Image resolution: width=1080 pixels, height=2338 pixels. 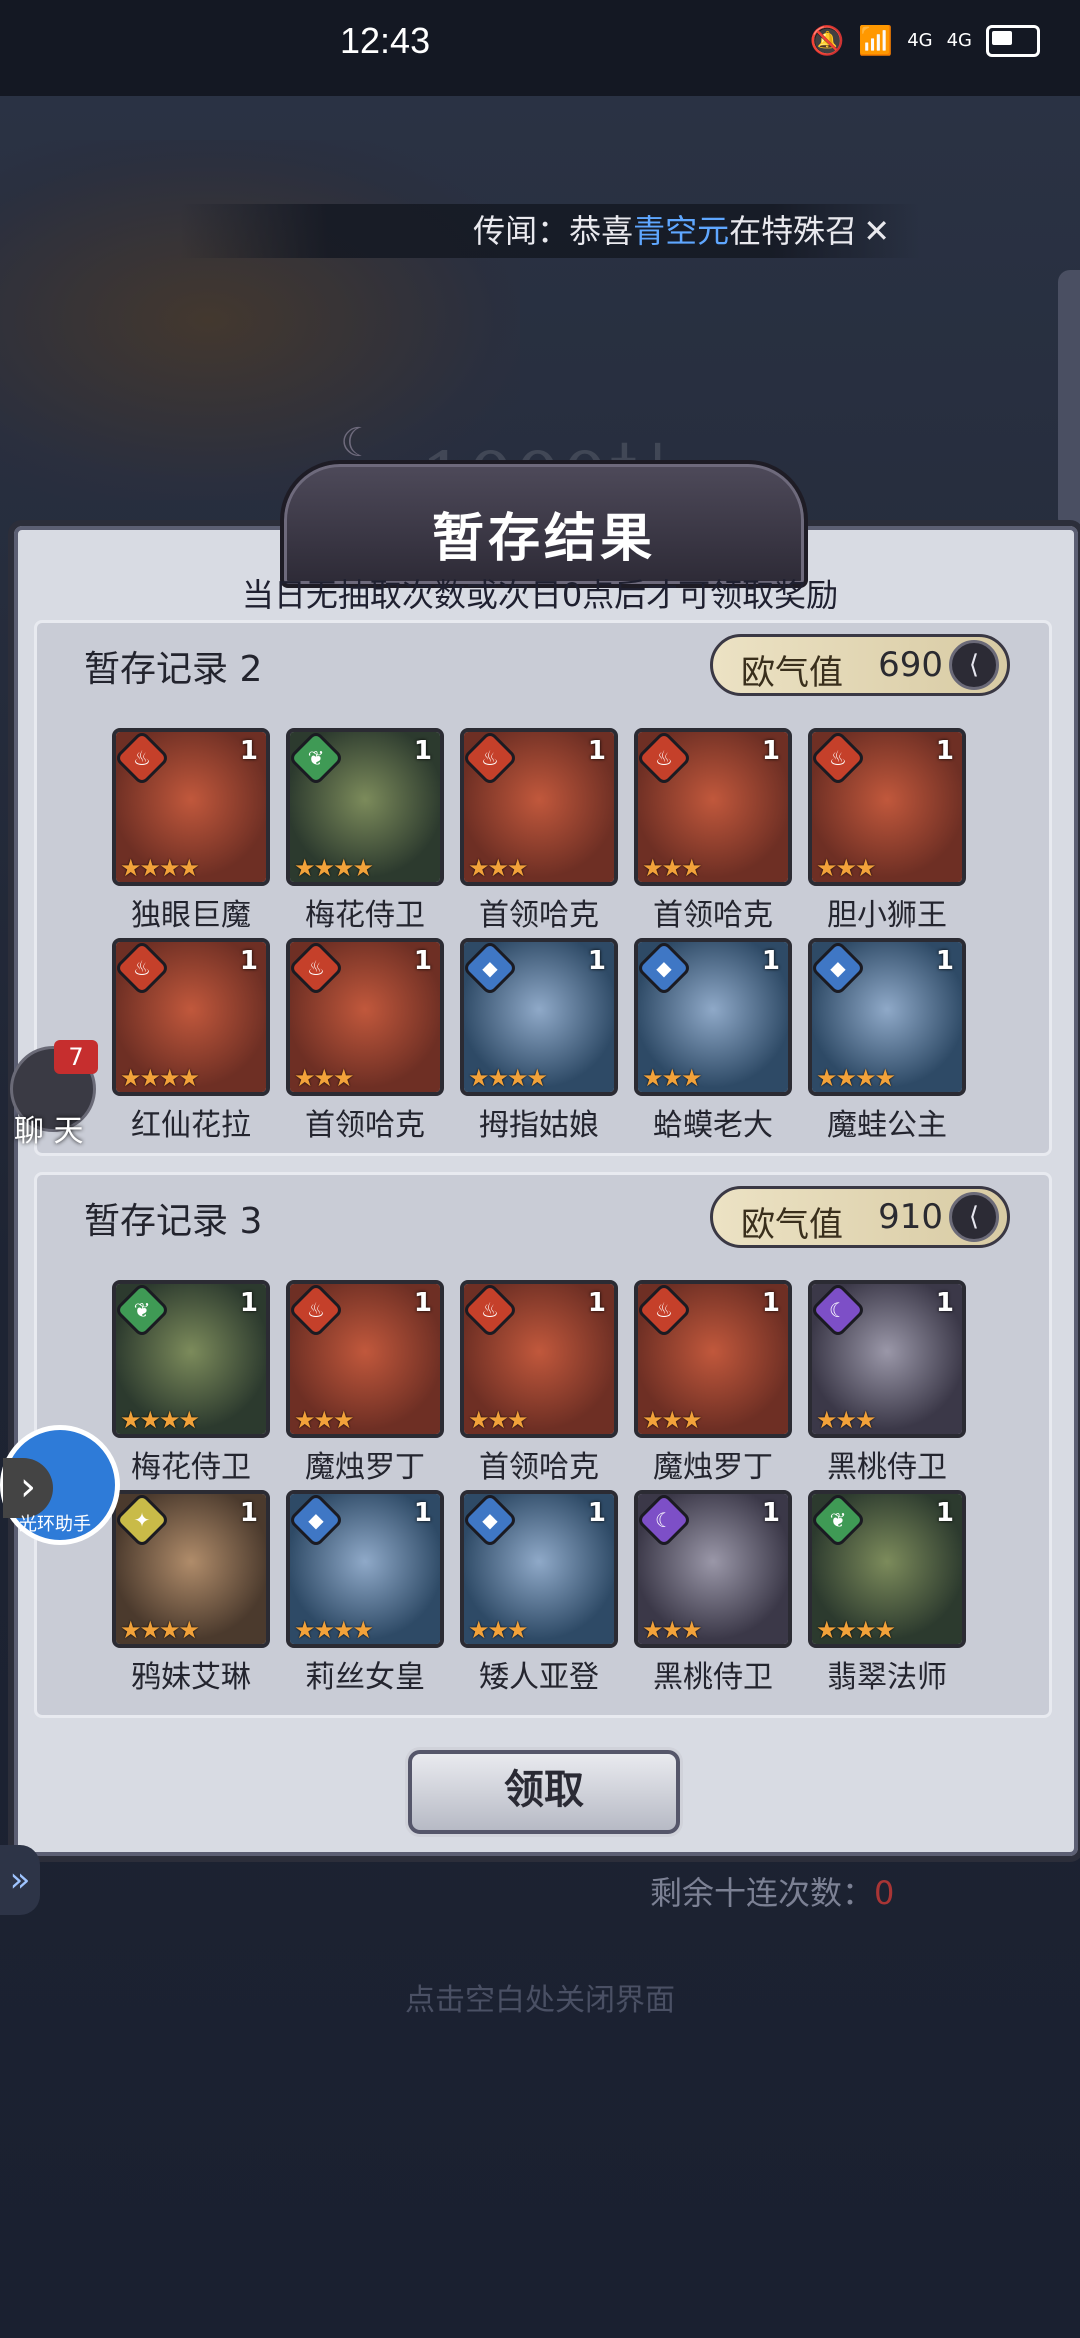 I want to click on hero-card: ✦ 1 ★★★★, so click(x=191, y=1569).